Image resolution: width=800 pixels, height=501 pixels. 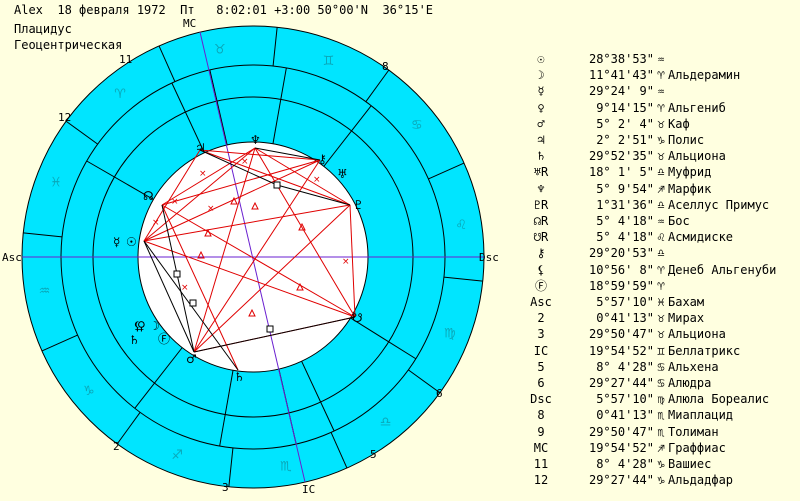 I want to click on position-symbol: Dsc, so click(x=541, y=399).